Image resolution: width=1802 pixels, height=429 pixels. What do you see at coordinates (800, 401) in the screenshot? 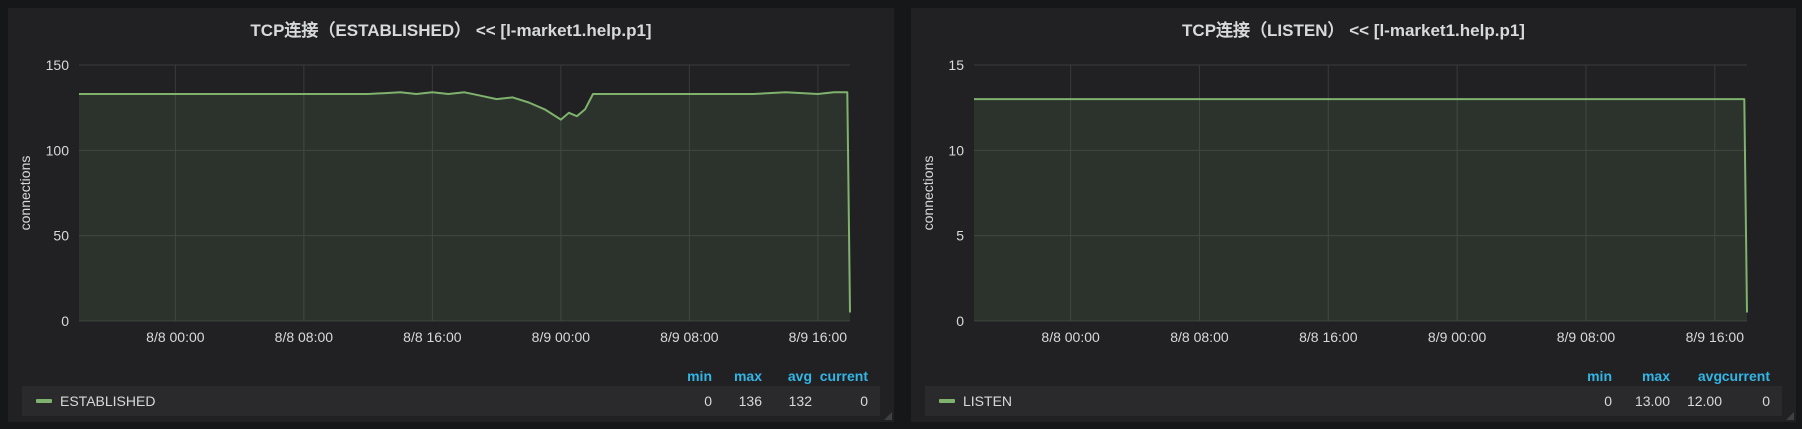
I see `series-avg: 132` at bounding box center [800, 401].